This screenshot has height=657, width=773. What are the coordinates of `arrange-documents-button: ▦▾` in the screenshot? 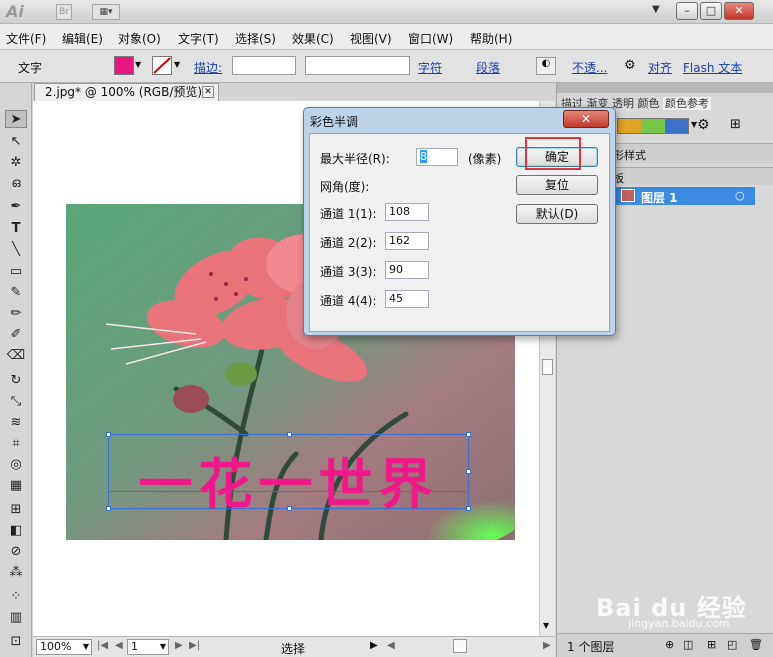 It's located at (106, 12).